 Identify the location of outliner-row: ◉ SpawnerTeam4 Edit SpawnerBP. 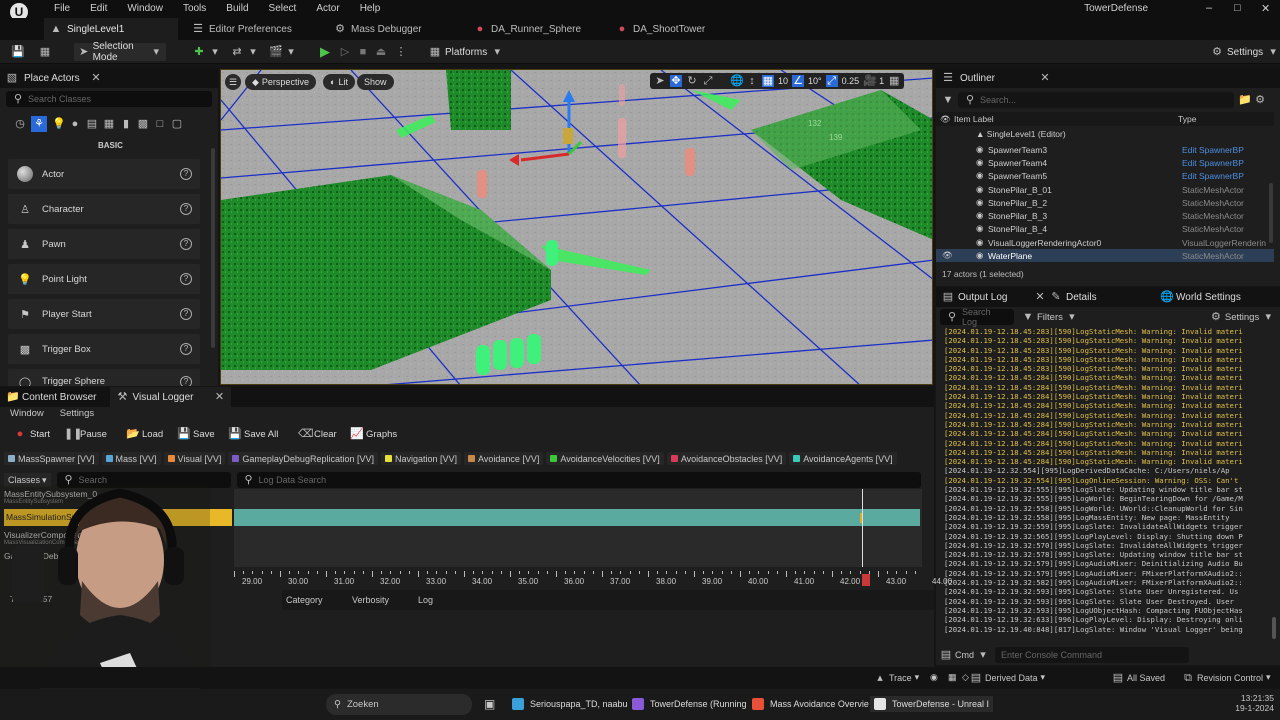
(1105, 162).